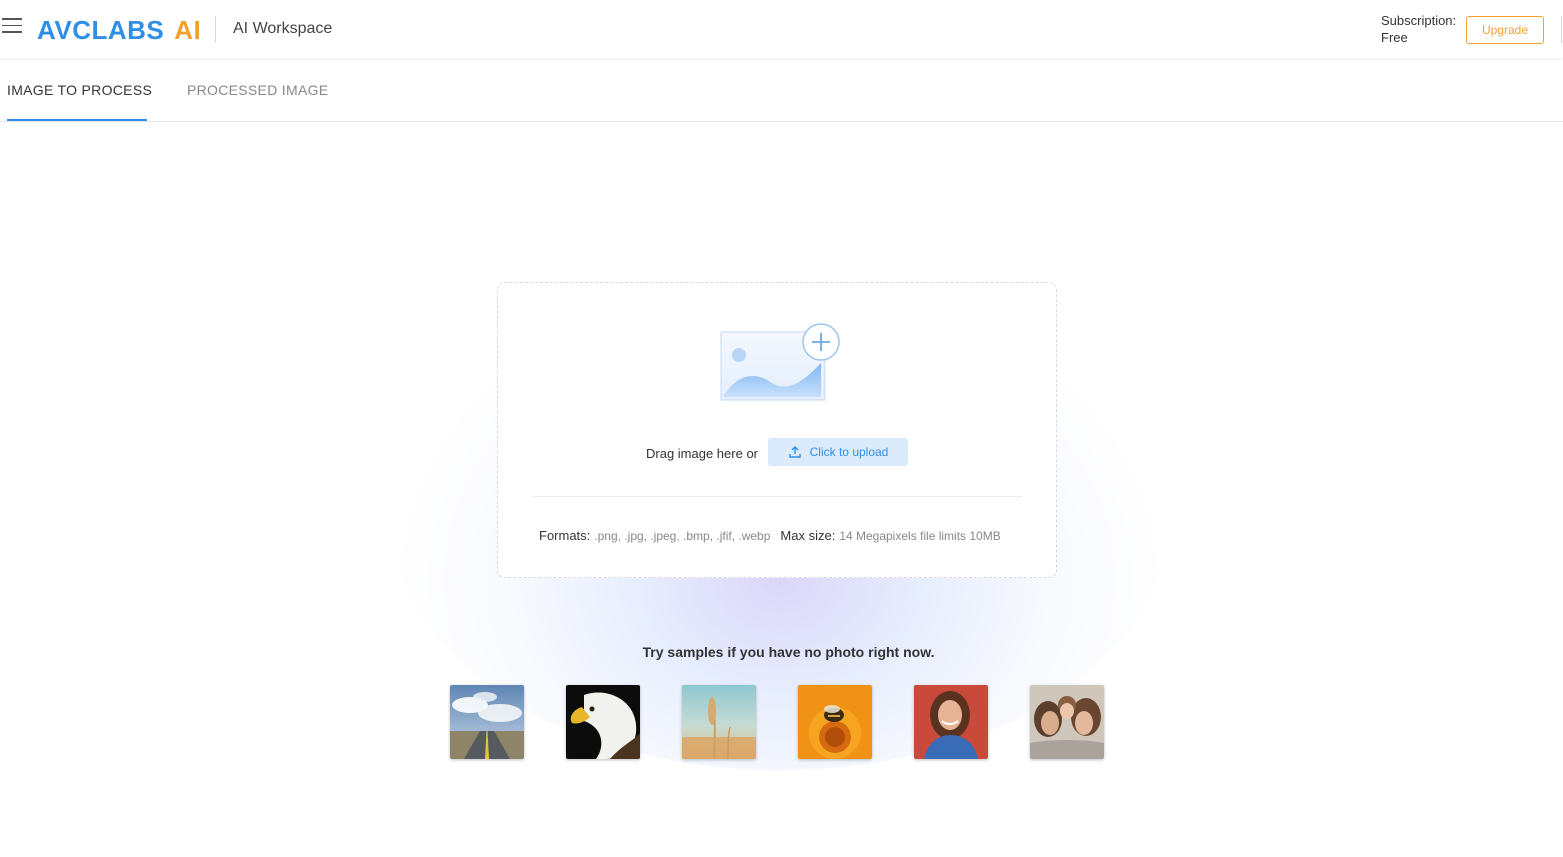 The image size is (1563, 857). I want to click on upgrade-button: Upgrade, so click(1505, 30).